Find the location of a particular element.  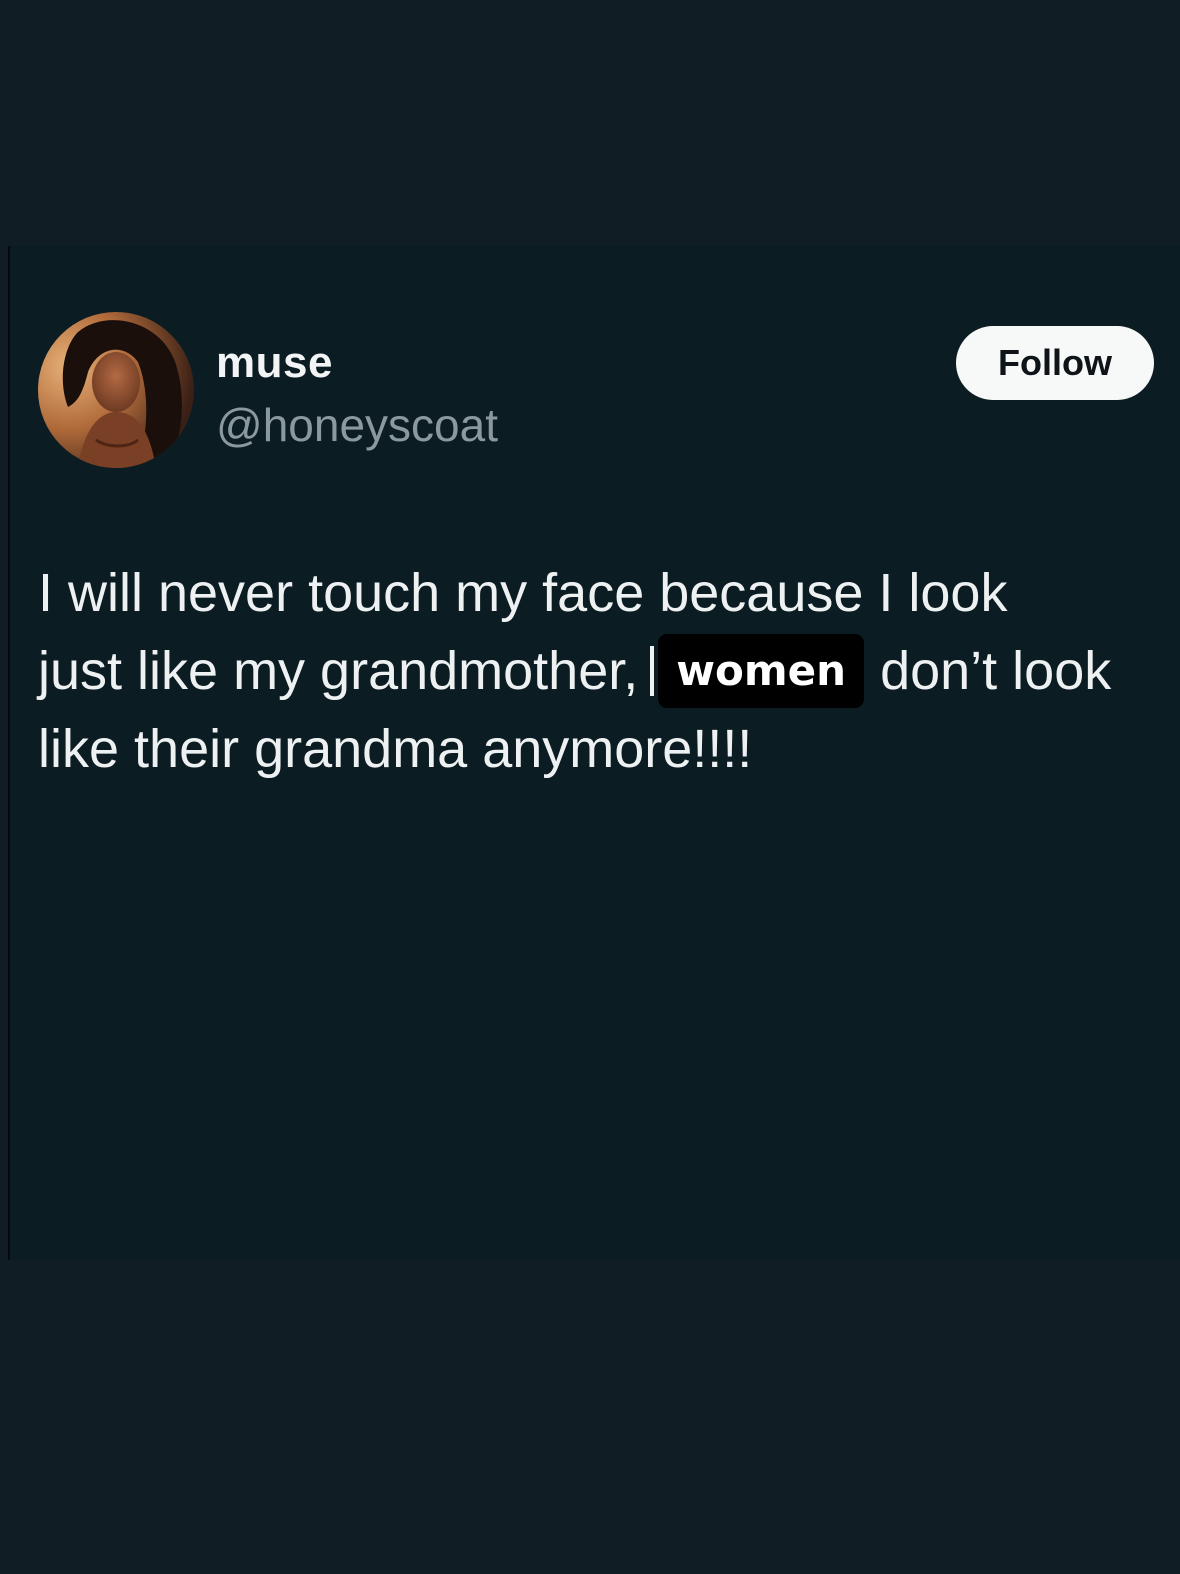

follow-button: Follow is located at coordinates (1055, 363).